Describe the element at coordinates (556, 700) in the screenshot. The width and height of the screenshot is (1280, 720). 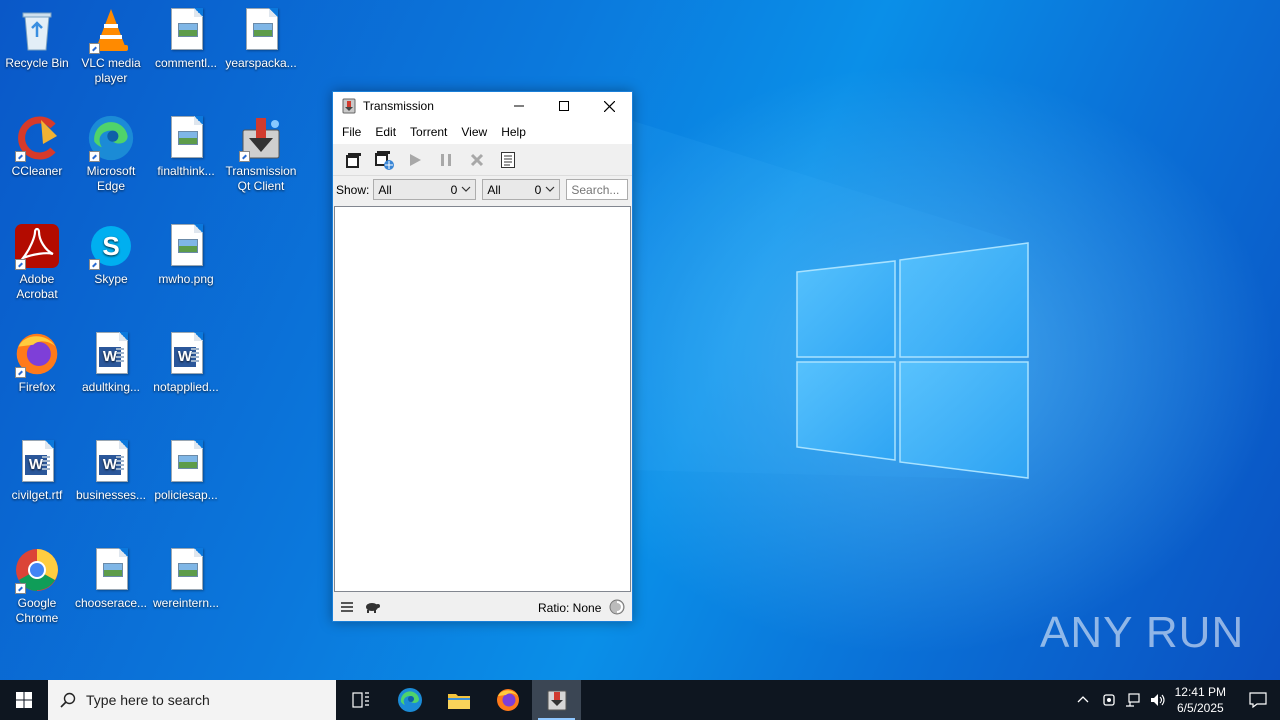
I see `taskbar-transmission` at that location.